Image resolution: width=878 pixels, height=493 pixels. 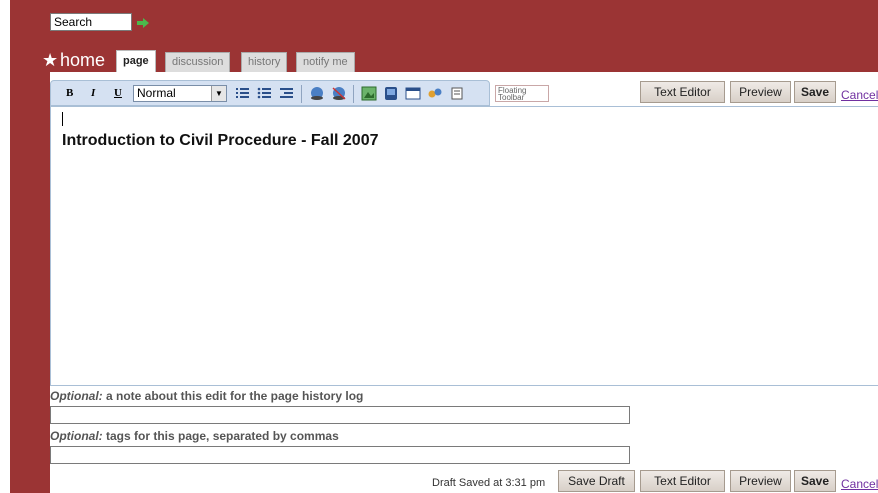 What do you see at coordinates (760, 92) in the screenshot?
I see `preview-button: Preview` at bounding box center [760, 92].